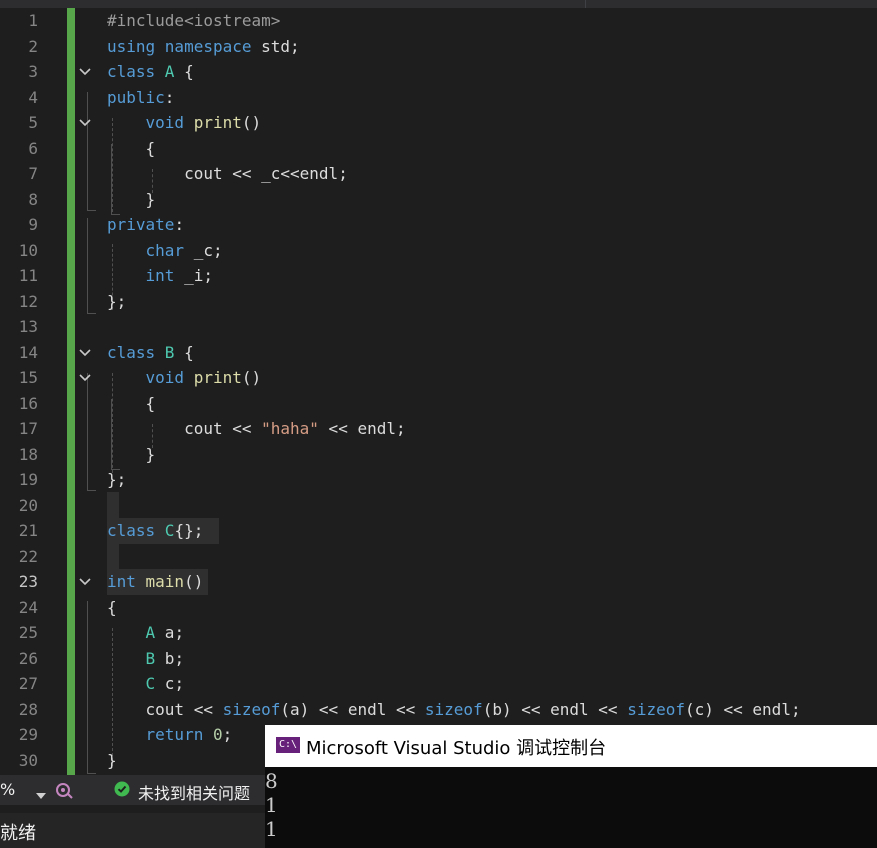 The height and width of the screenshot is (848, 877). I want to click on code-token: _c;, so click(208, 250).